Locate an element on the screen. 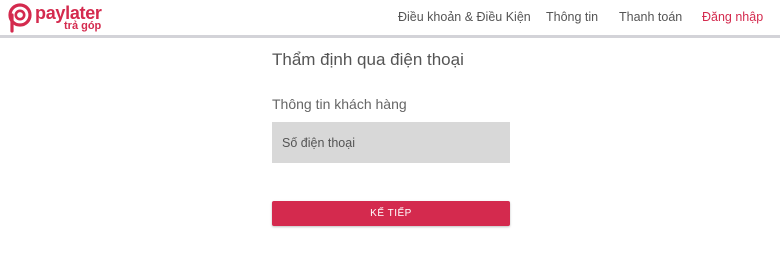 The image size is (780, 279). brand-tagline: trả góp is located at coordinates (83, 26).